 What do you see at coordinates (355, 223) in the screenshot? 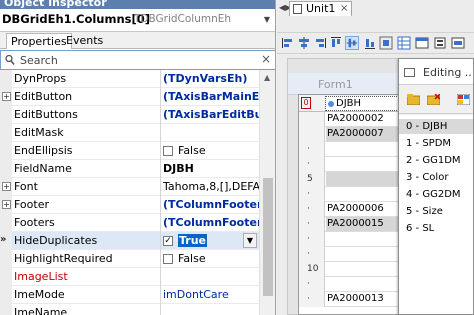
I see `grid-cell: PA2000015` at bounding box center [355, 223].